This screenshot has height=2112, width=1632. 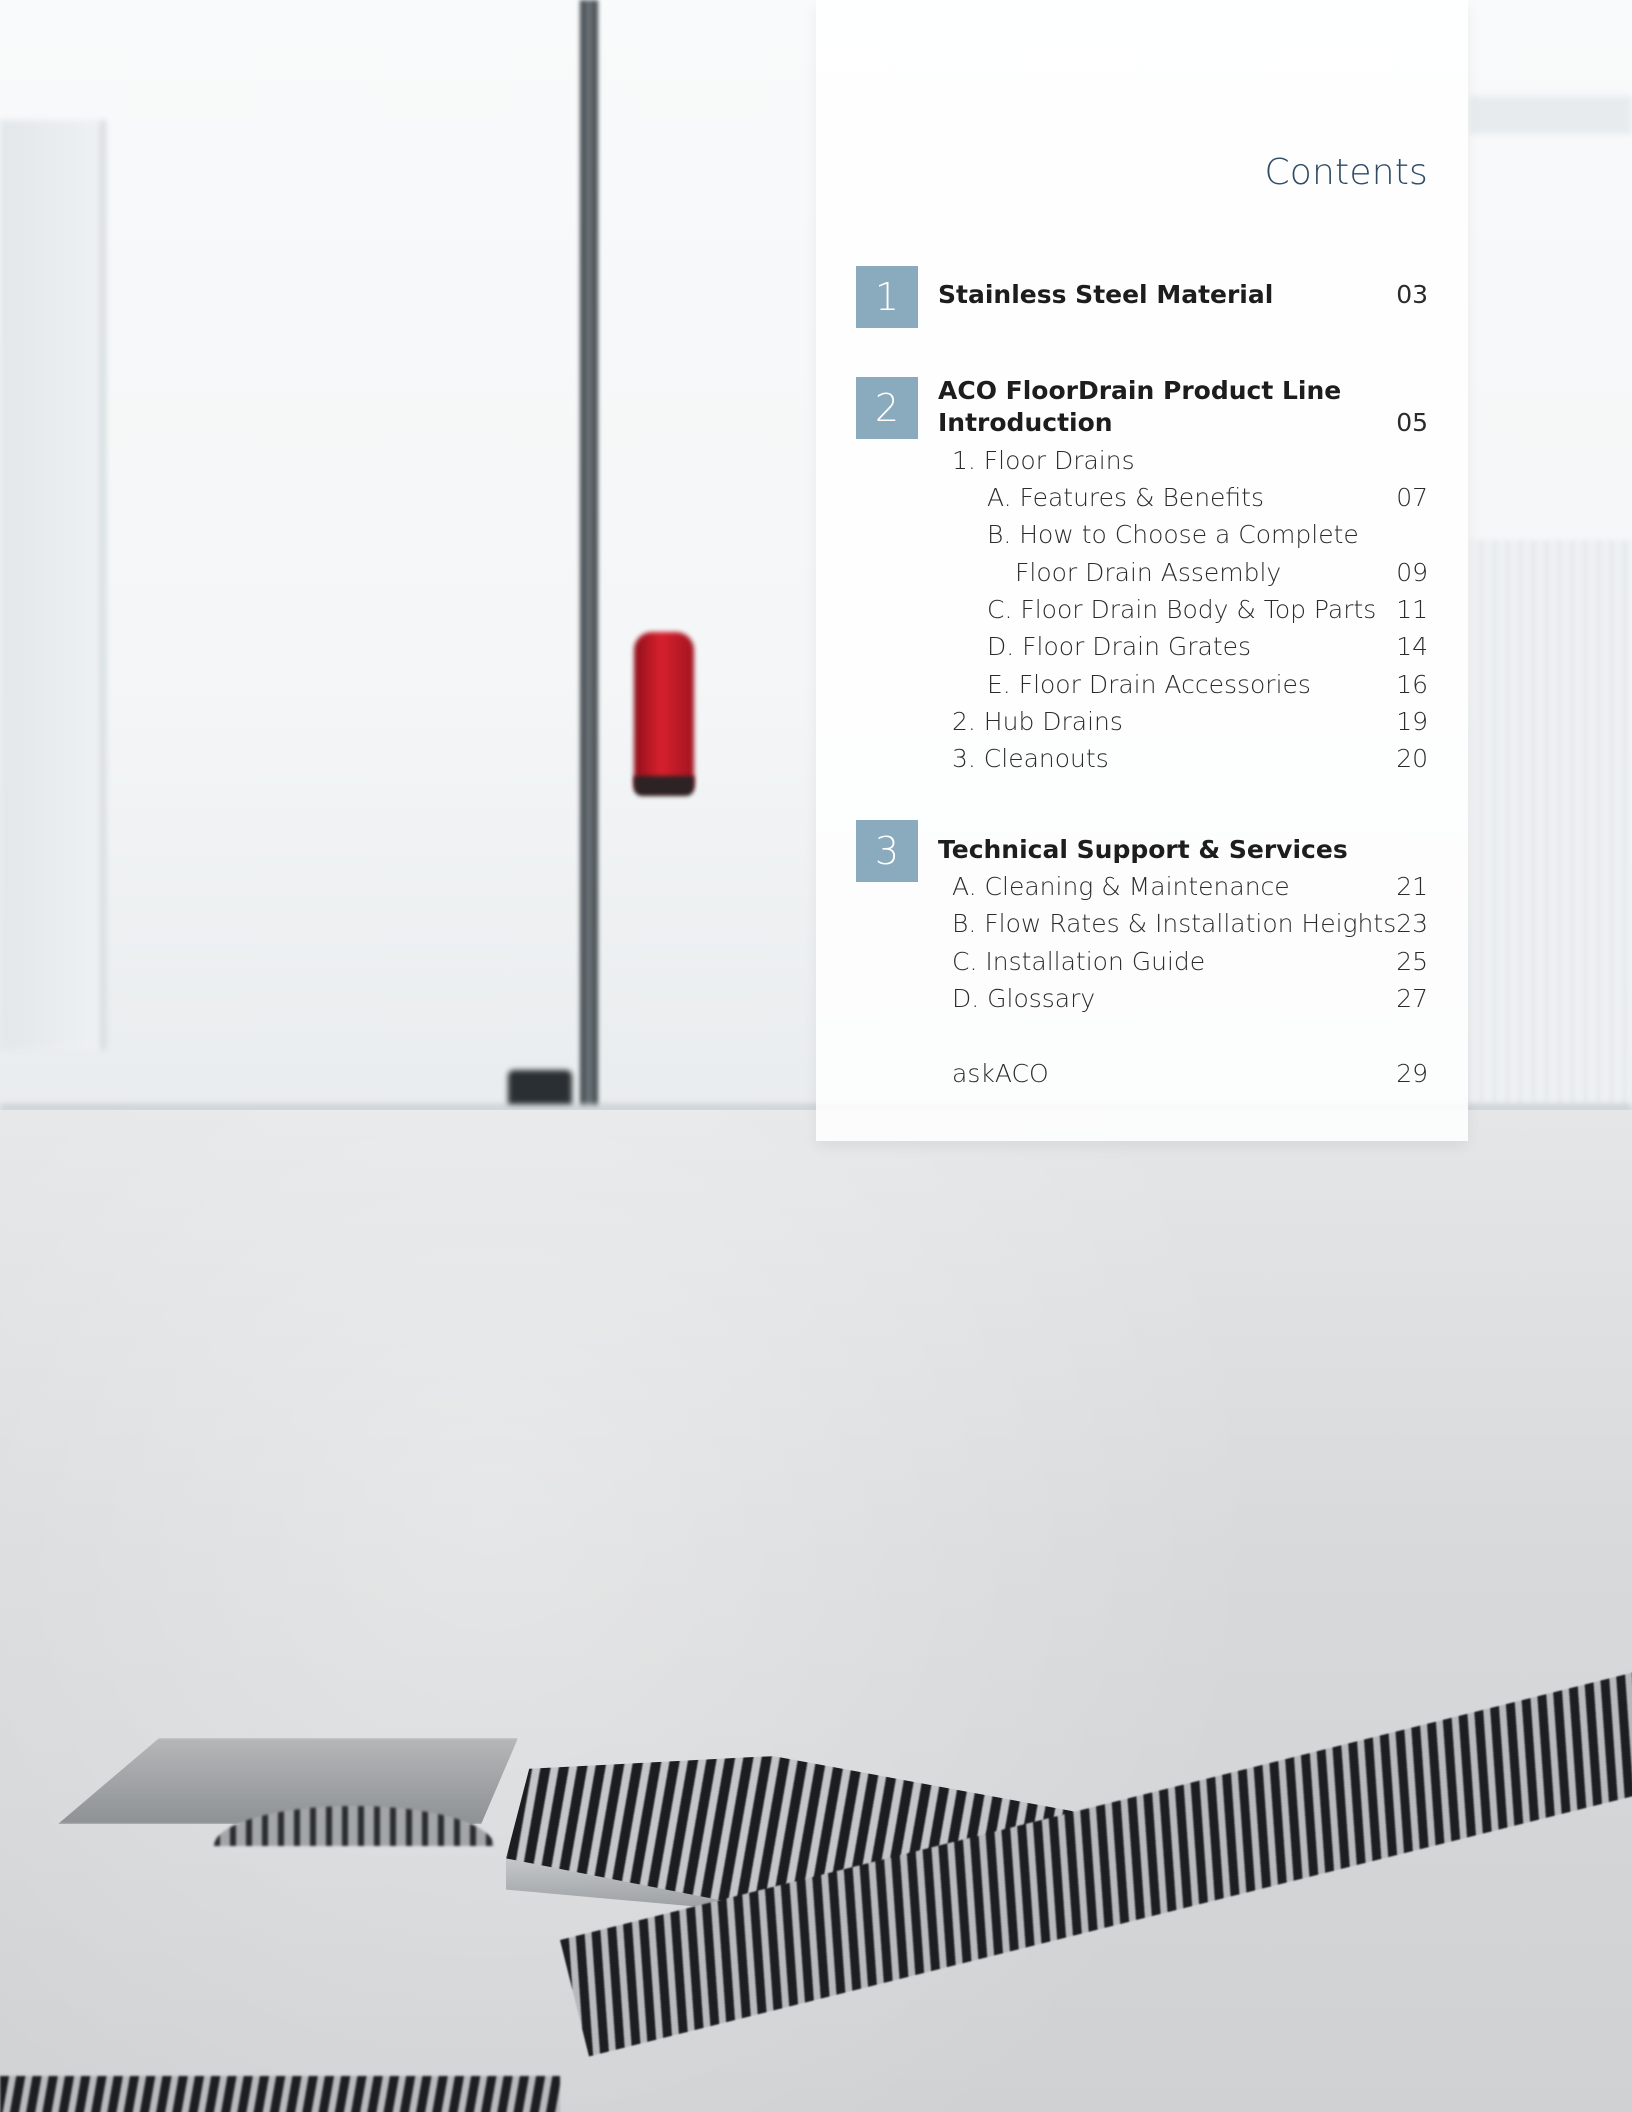 I want to click on toc-entry: C. Floor Drain Body & Top Parts 11, so click(x=1122, y=610).